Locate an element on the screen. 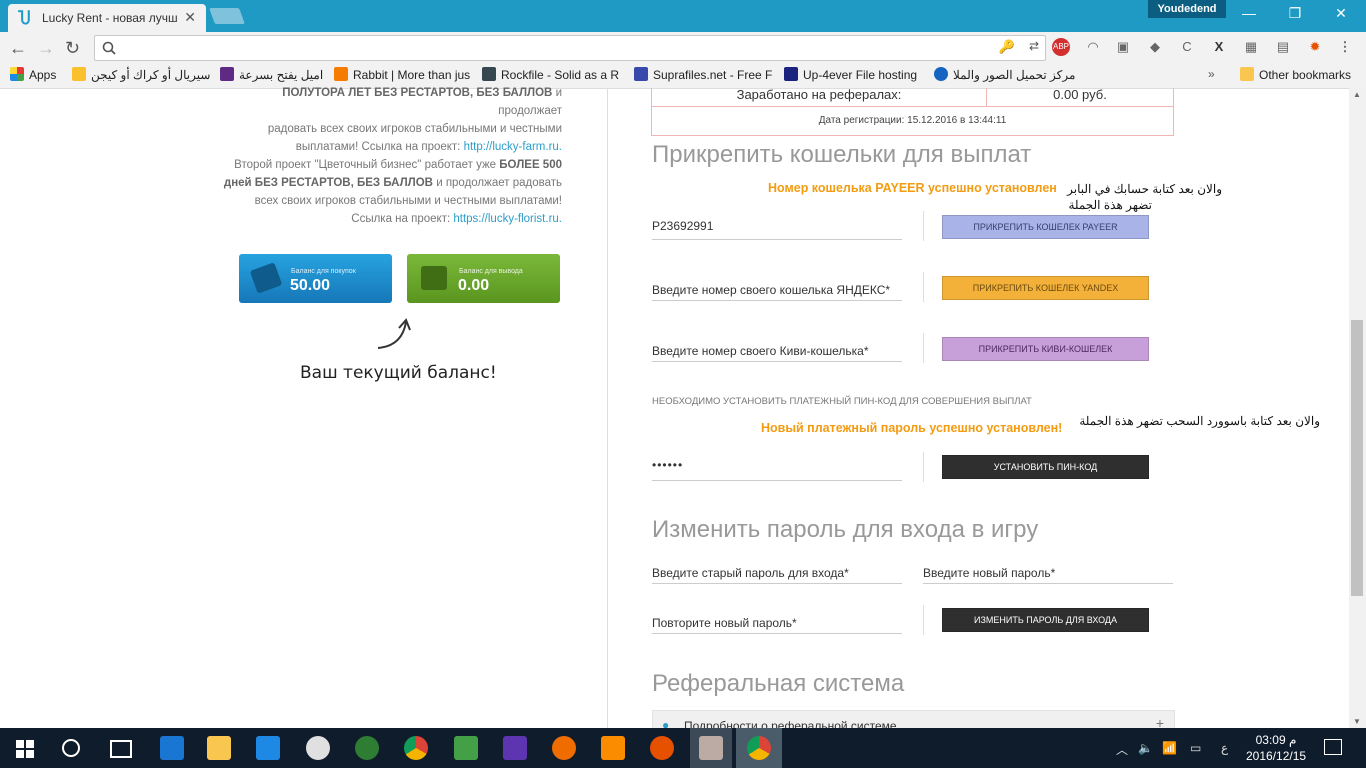  qiwi-input: Введите номер своего Киви-кошелька* is located at coordinates (760, 351).